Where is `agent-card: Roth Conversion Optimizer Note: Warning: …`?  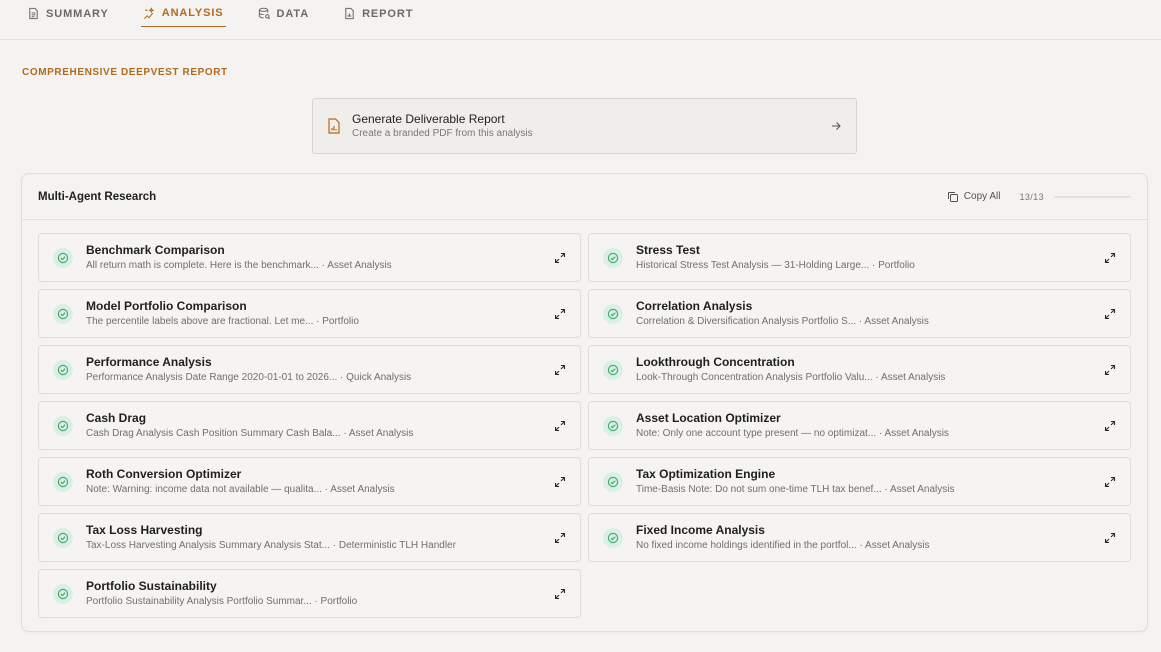 agent-card: Roth Conversion Optimizer Note: Warning: … is located at coordinates (309, 481).